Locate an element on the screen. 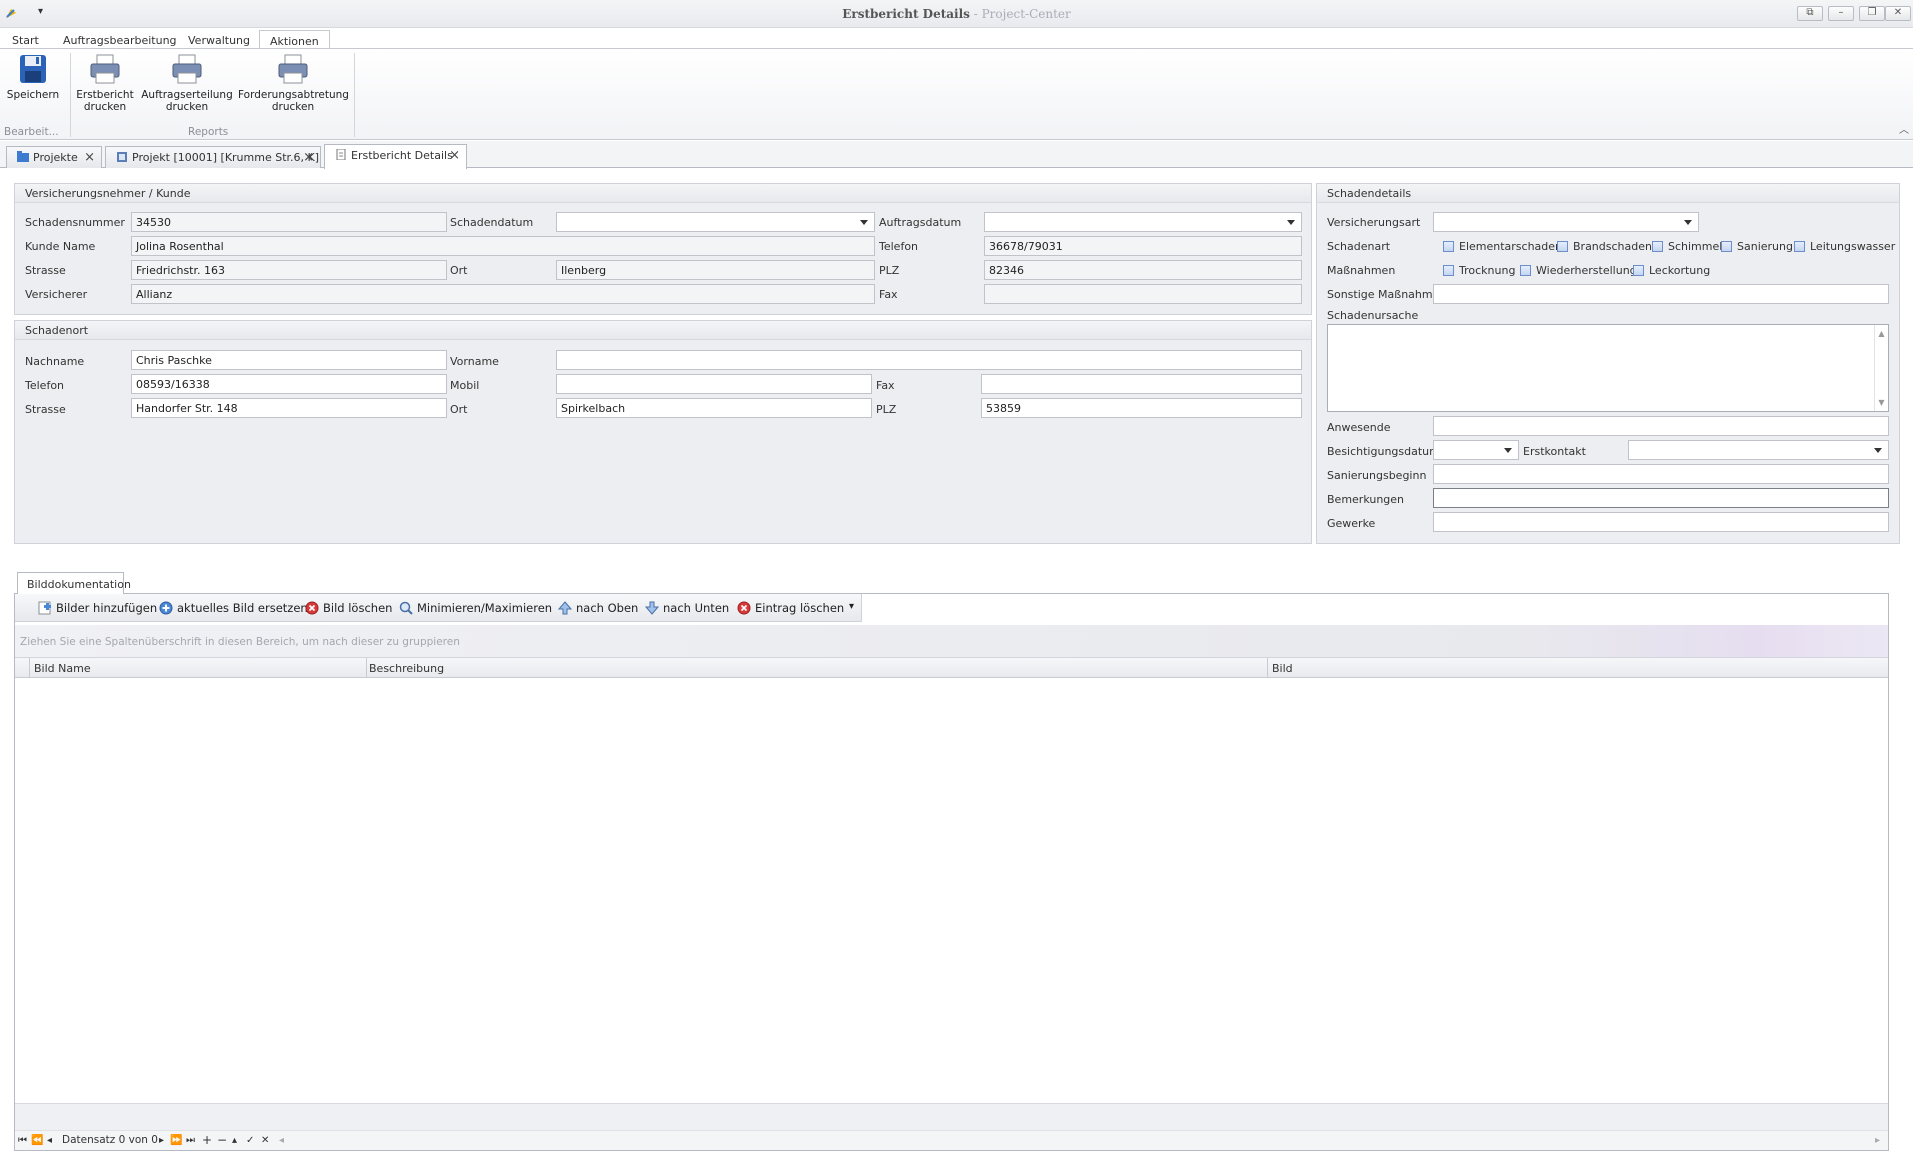 This screenshot has width=1913, height=1167. nachname-field: Chris Paschke is located at coordinates (289, 360).